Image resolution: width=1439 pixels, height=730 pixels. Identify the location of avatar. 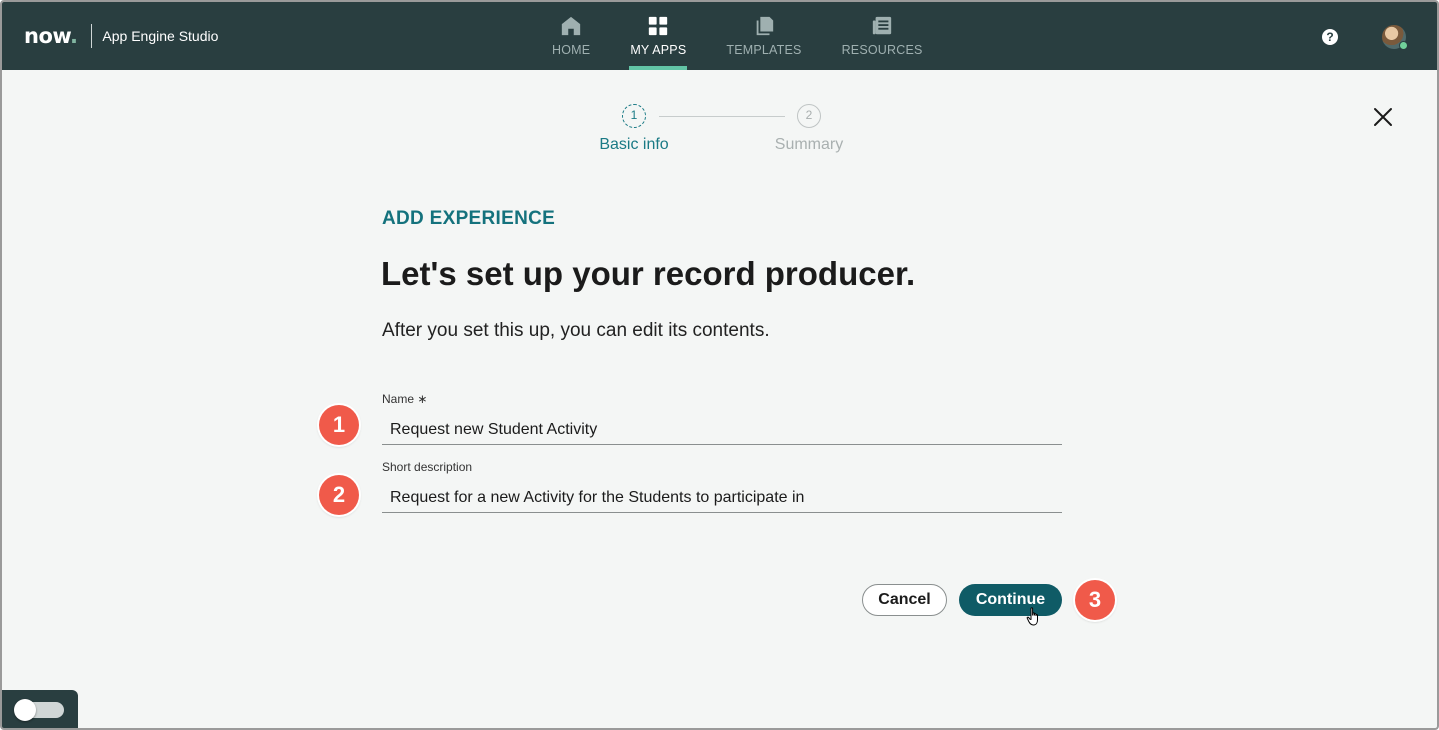
(1395, 37).